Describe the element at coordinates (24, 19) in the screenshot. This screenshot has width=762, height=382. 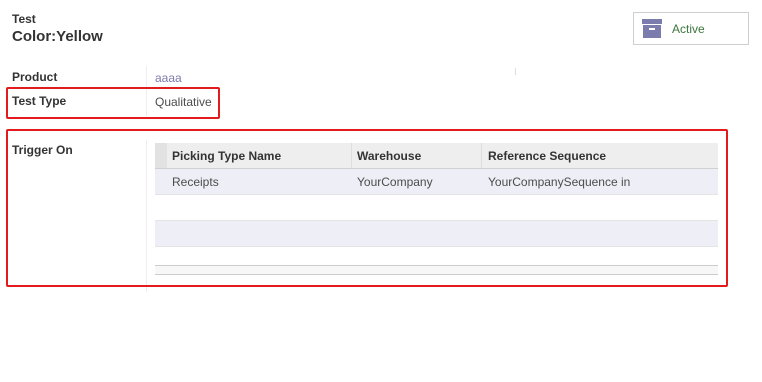
I see `record-kind: Test` at that location.